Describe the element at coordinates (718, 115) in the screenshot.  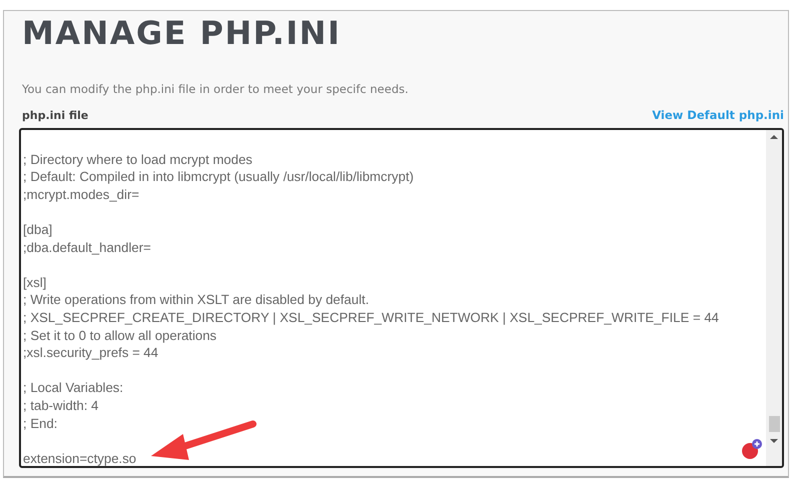
I see `view-default-link: View Default php.ini` at that location.